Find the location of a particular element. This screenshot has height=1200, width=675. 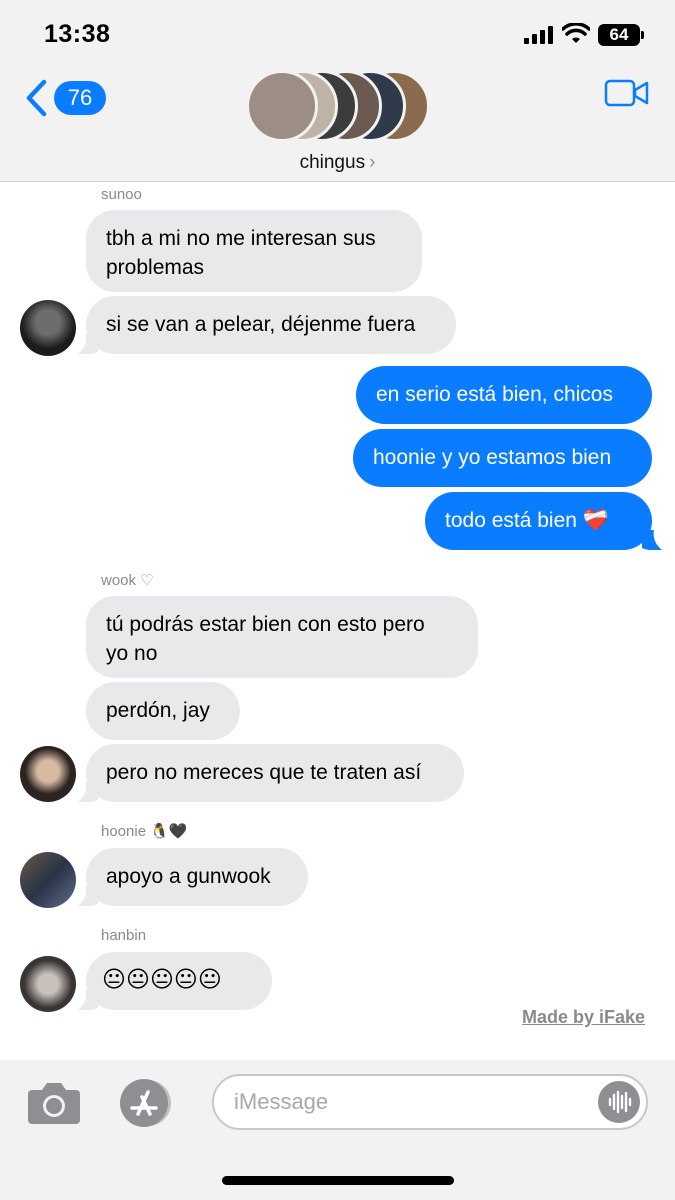

wifi-icon is located at coordinates (576, 33).